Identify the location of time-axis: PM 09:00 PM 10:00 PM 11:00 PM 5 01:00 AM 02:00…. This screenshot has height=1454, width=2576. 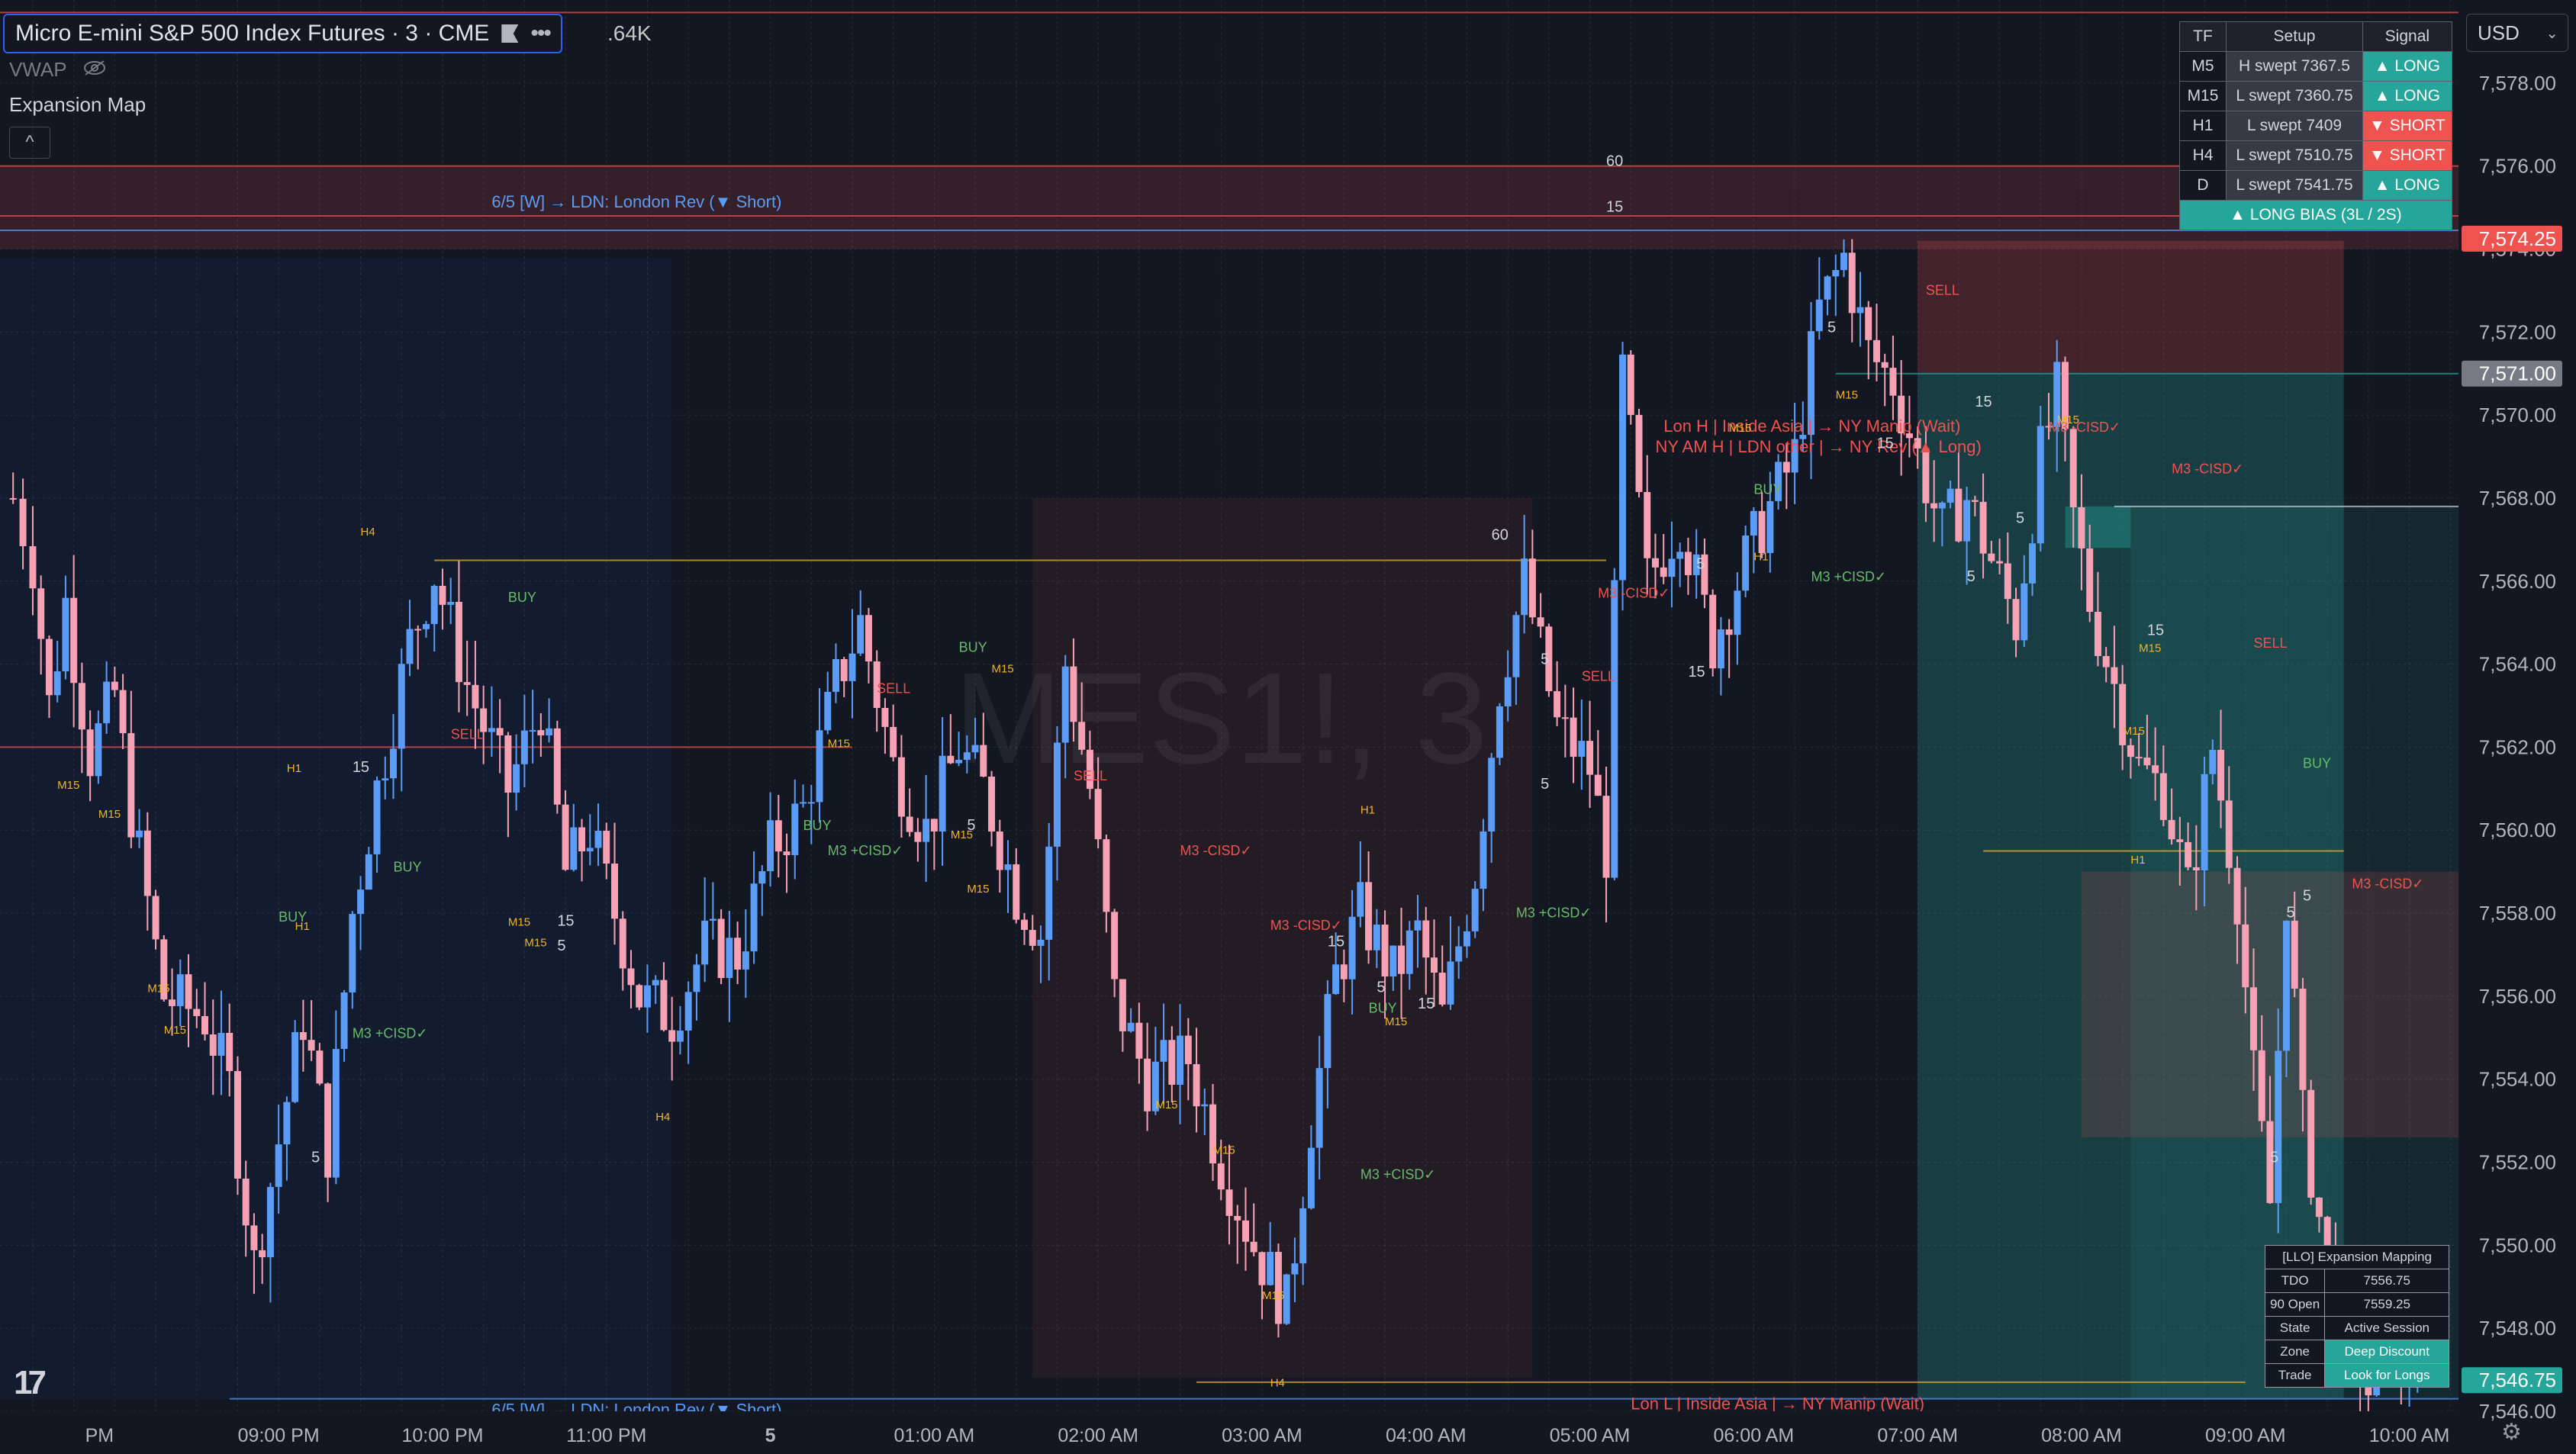
(1267, 1435).